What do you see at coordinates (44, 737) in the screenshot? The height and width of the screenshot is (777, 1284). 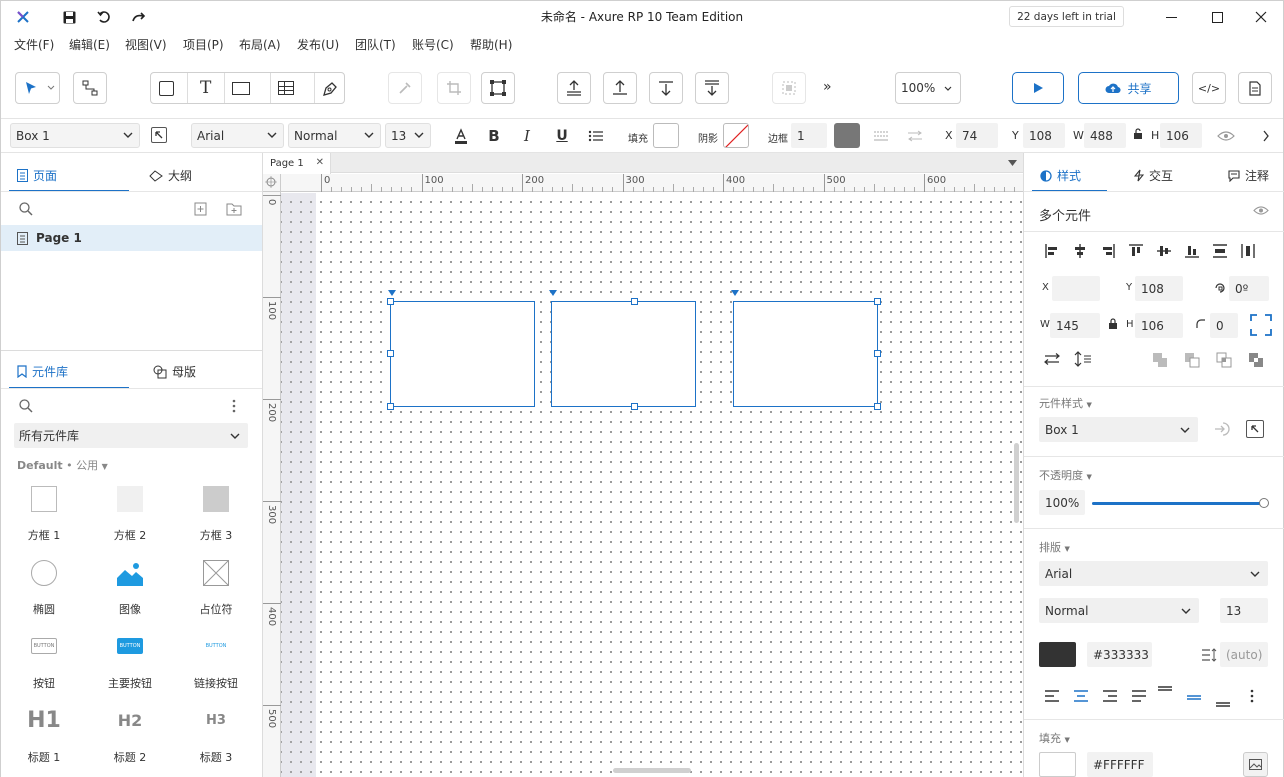 I see `widget-heading1: H1 标题 1` at bounding box center [44, 737].